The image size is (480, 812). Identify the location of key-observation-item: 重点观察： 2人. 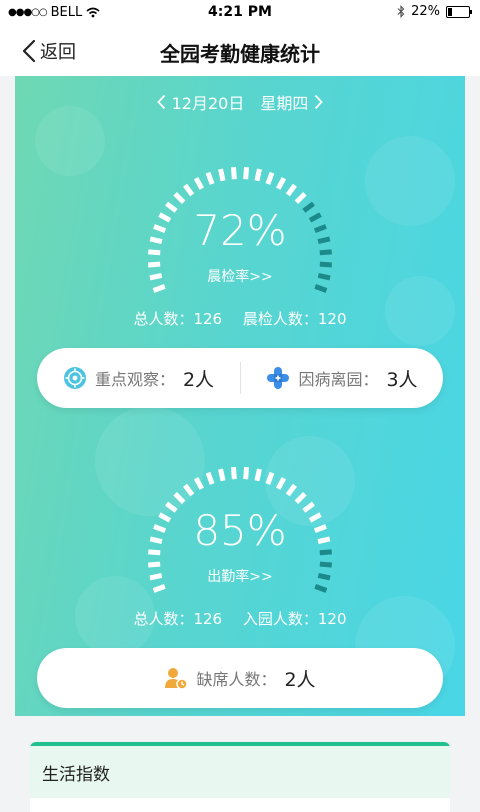
(138, 378).